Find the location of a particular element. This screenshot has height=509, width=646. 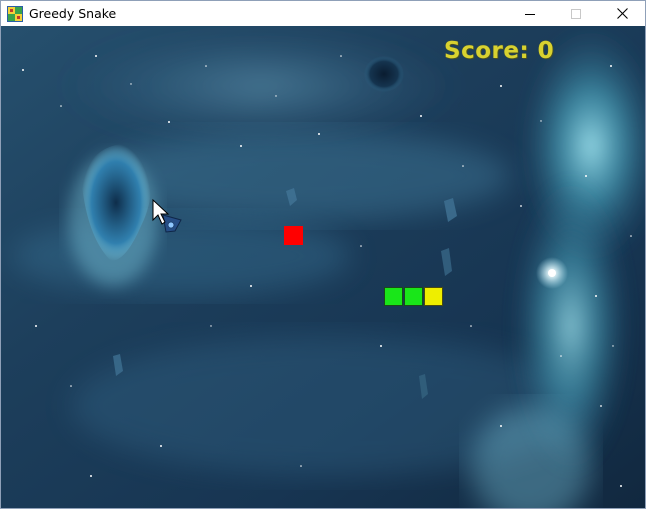

close-button is located at coordinates (622, 13).